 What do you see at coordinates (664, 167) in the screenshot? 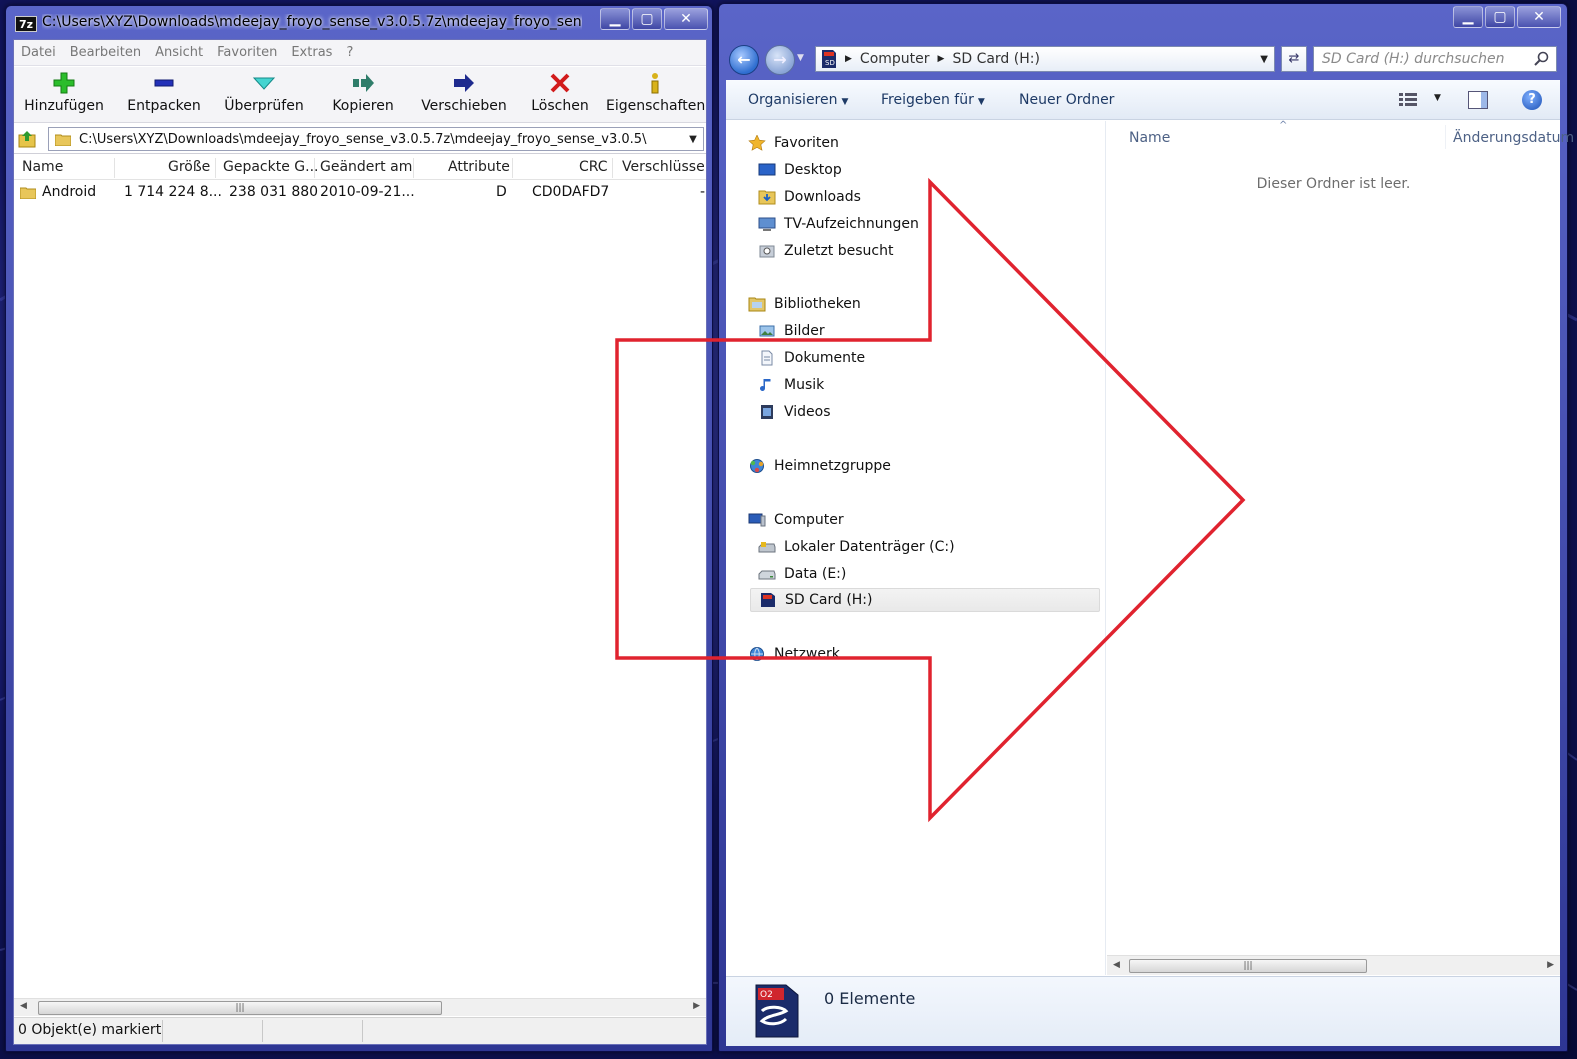
I see `column-encrypted: Verschlüsselt` at bounding box center [664, 167].